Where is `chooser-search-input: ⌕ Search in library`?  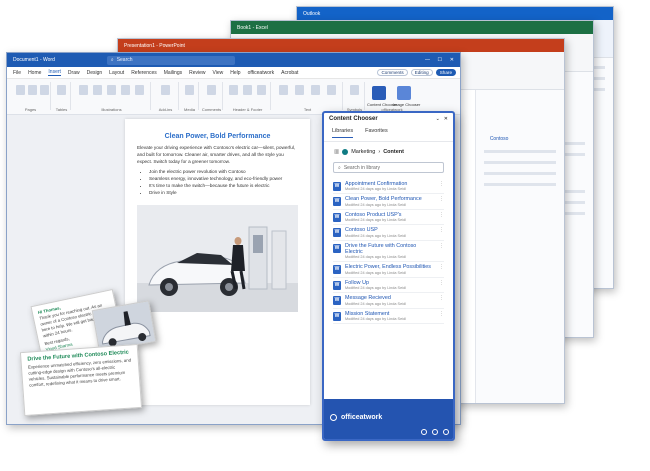 chooser-search-input: ⌕ Search in library is located at coordinates (388, 167).